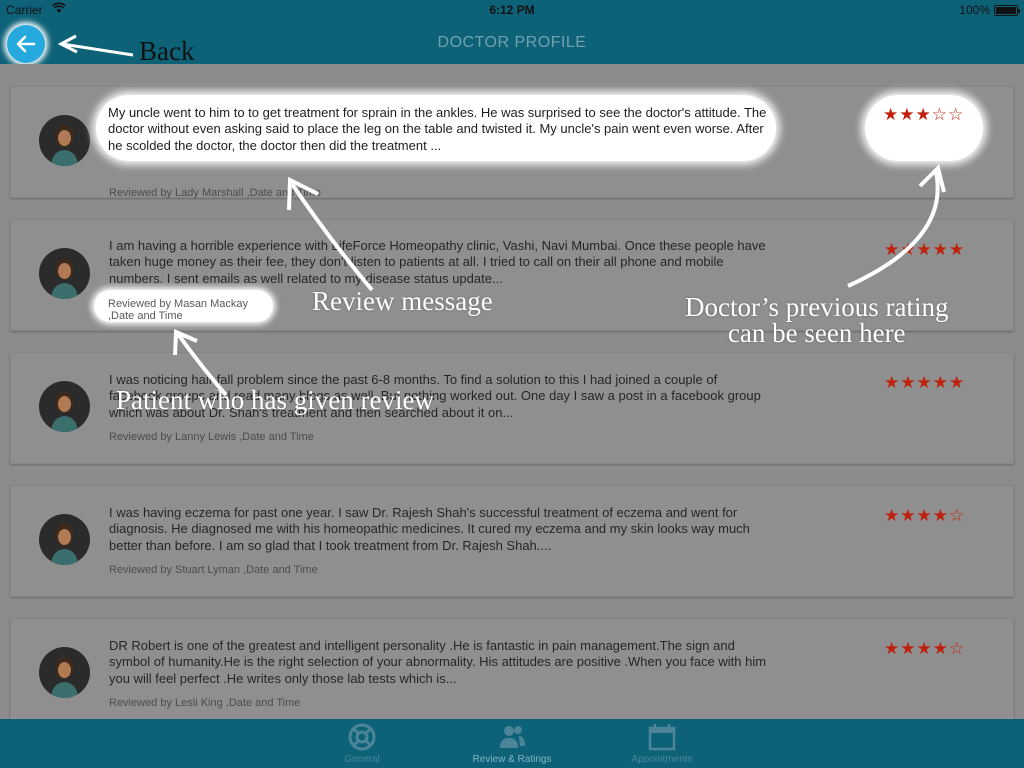  I want to click on clock-label: 6:12 PM, so click(512, 10).